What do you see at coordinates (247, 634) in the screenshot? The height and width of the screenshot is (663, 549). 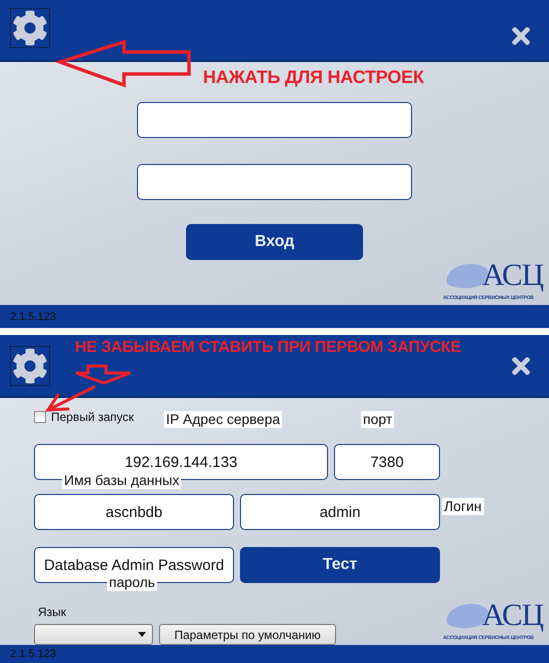 I see `defaults-button: Параметры по умолчанию` at bounding box center [247, 634].